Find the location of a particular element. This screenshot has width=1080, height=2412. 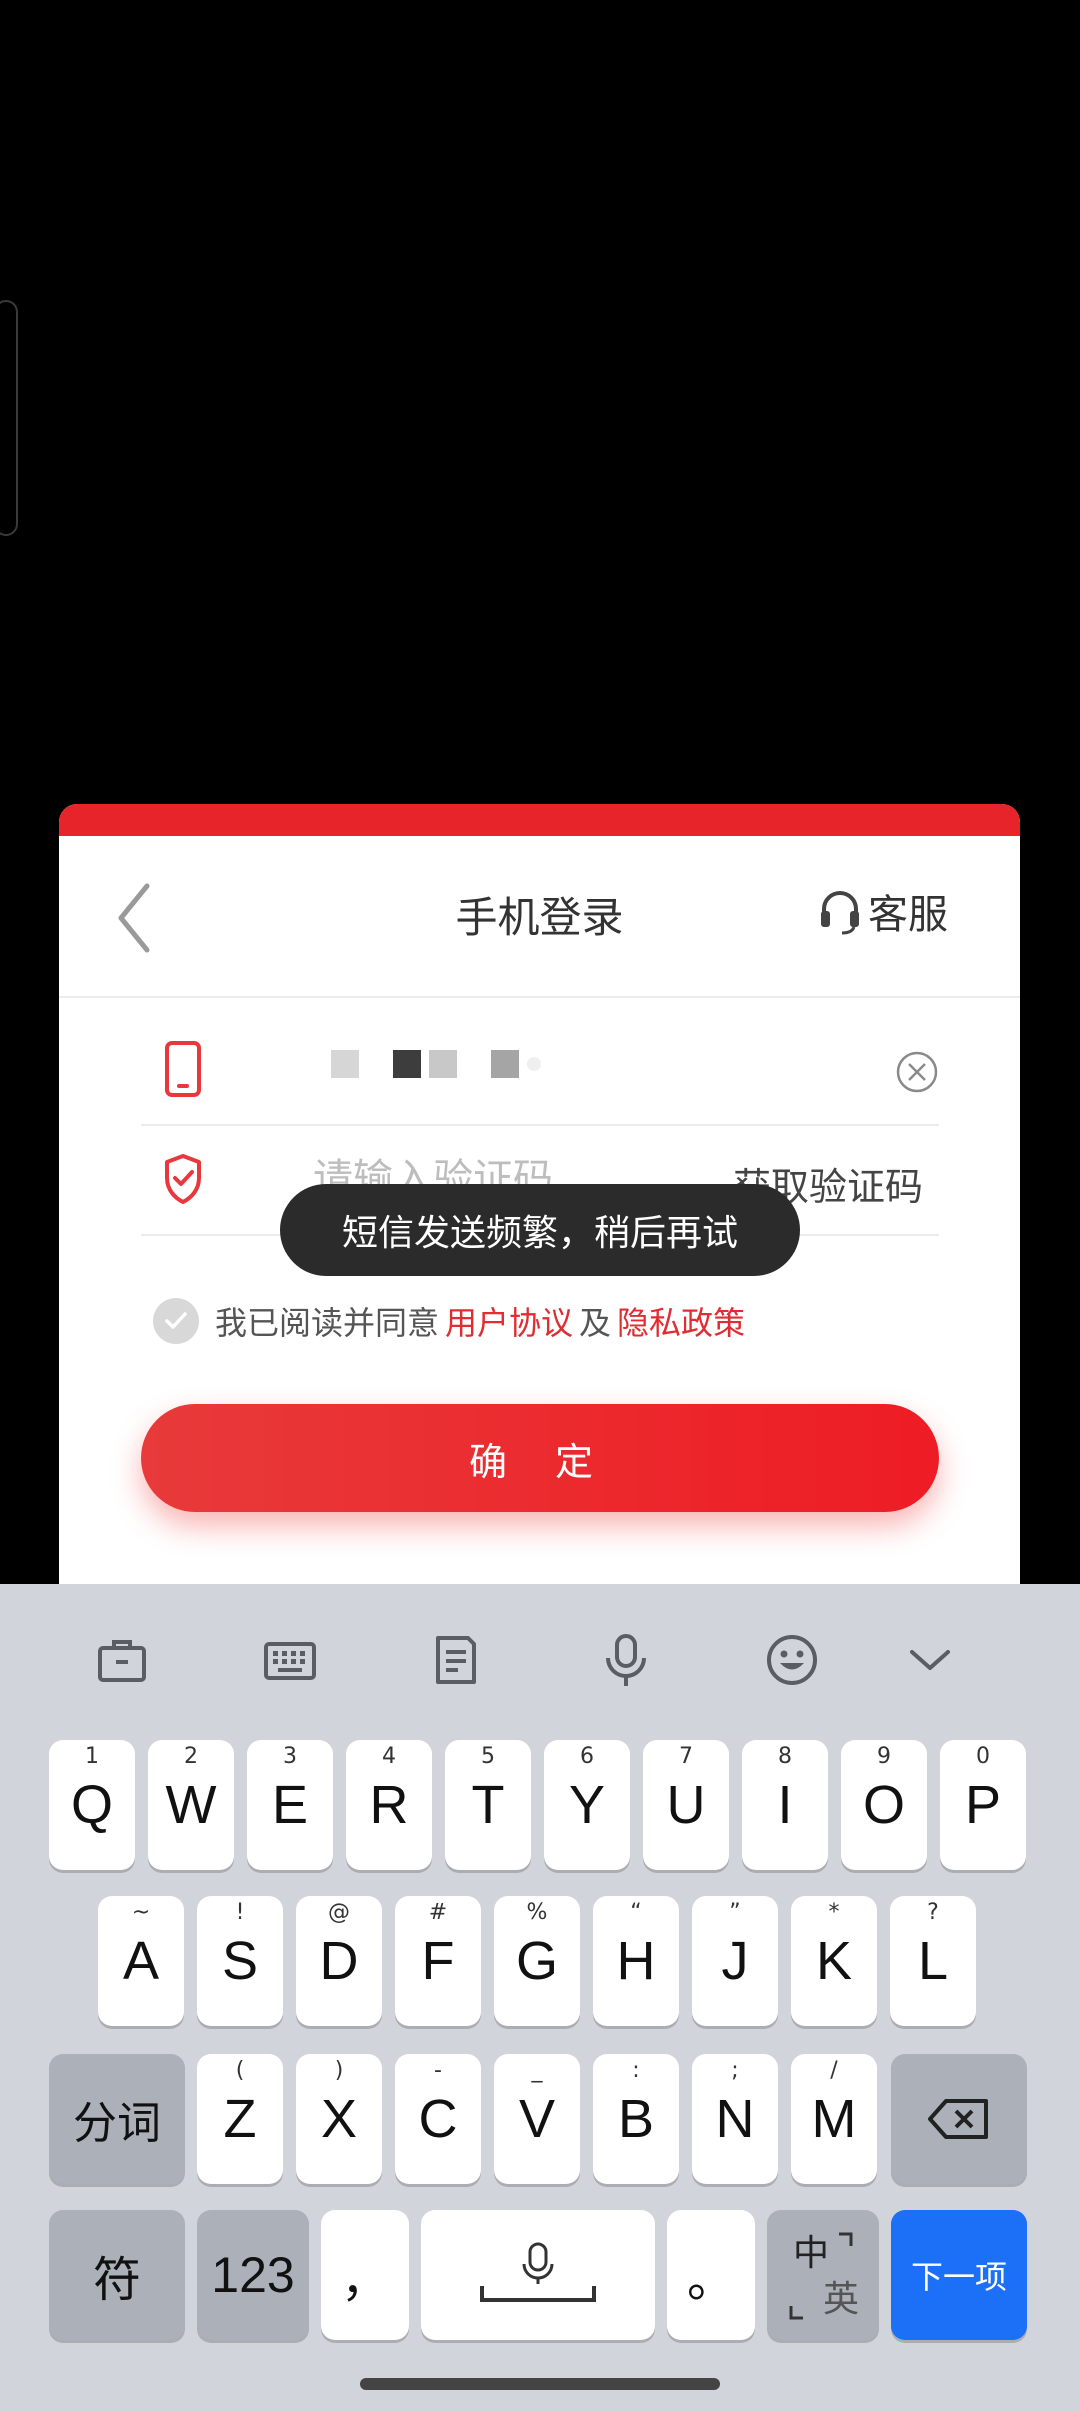

lang-corner-icon is located at coordinates (821, 2276).